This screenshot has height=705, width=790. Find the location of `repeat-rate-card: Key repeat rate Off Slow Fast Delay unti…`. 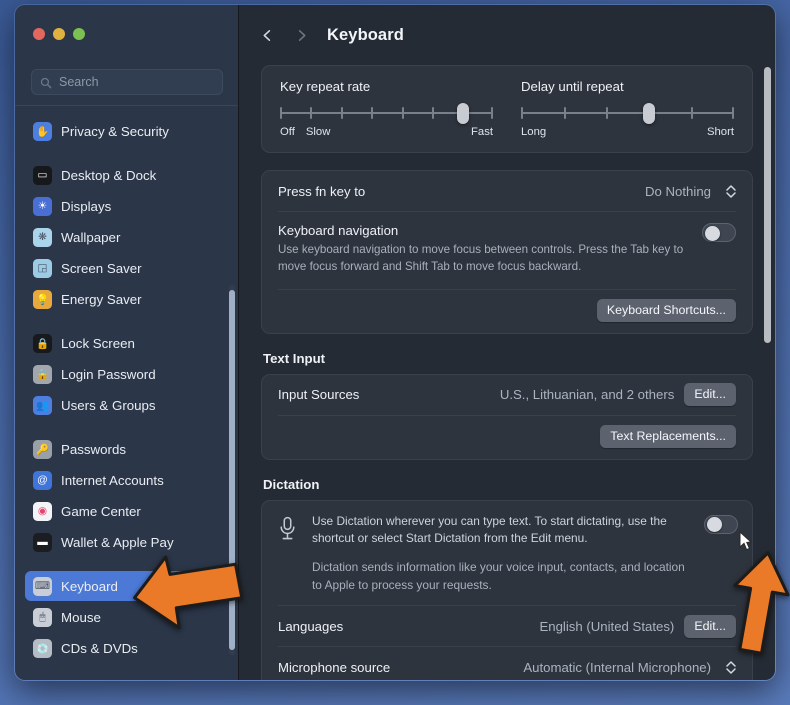

repeat-rate-card: Key repeat rate Off Slow Fast Delay unti… is located at coordinates (507, 109).